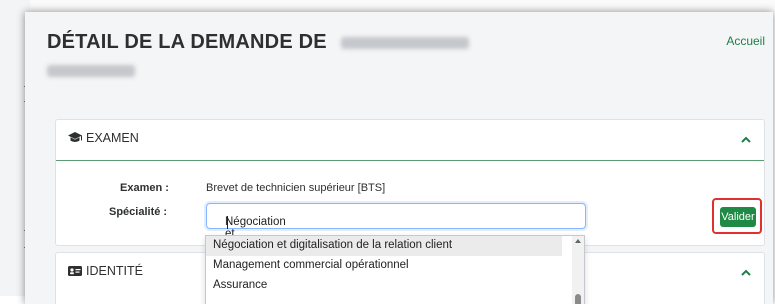  Describe the element at coordinates (75, 273) in the screenshot. I see `id-card-icon` at that location.